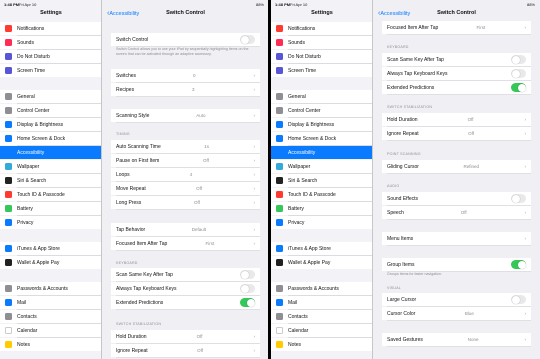 This screenshot has width=540, height=359. Describe the element at coordinates (456, 166) in the screenshot. I see `gliding-cursor-row: Gliding Cursor Refined ›` at that location.